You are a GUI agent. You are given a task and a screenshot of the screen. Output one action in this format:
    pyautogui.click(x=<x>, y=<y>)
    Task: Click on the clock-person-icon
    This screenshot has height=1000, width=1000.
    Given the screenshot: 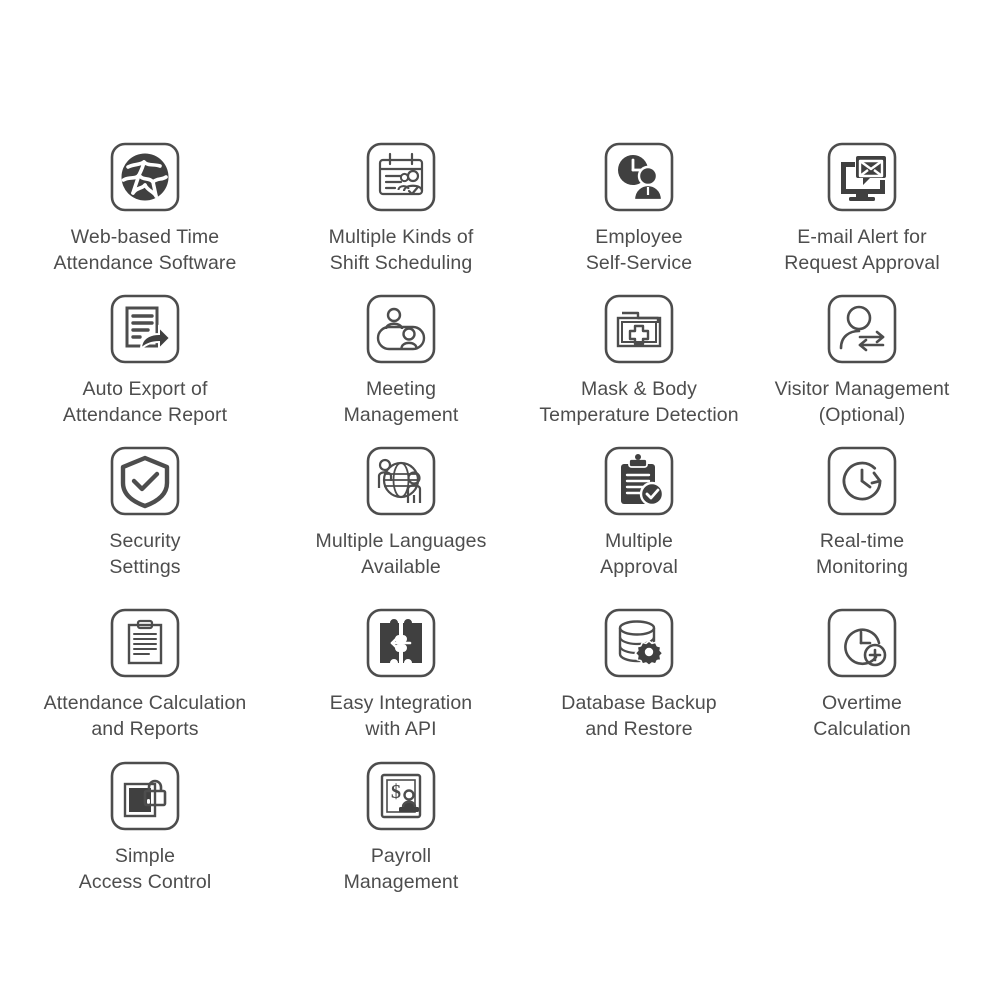 What is the action you would take?
    pyautogui.click(x=639, y=177)
    